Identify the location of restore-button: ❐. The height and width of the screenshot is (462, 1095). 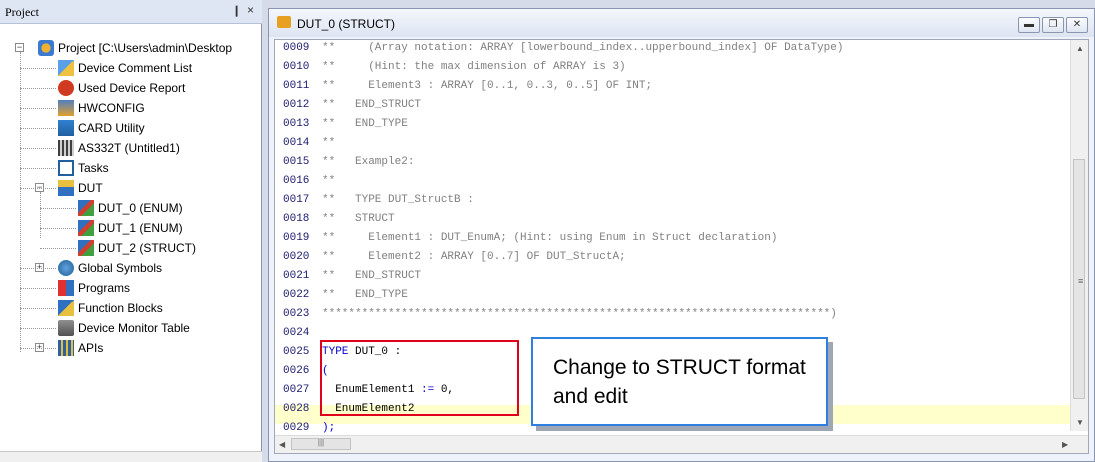
(1053, 25).